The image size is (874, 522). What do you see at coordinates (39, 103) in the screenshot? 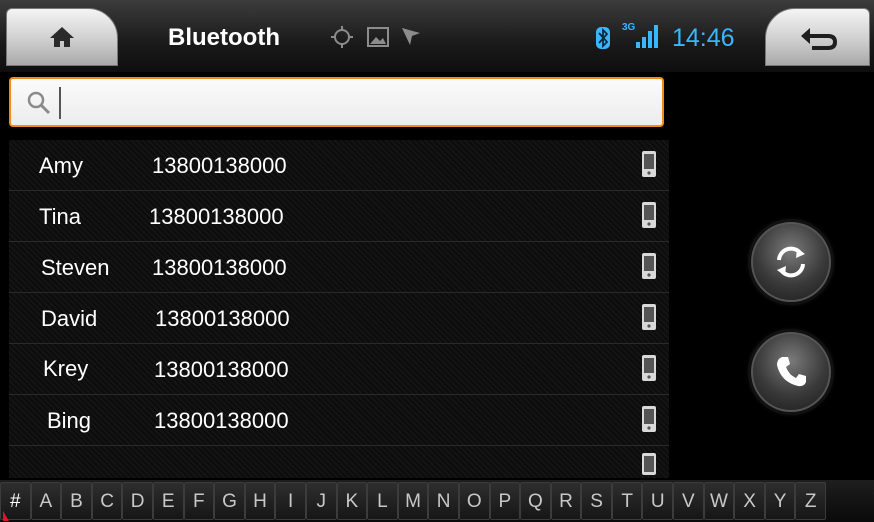
I see `search-icon` at bounding box center [39, 103].